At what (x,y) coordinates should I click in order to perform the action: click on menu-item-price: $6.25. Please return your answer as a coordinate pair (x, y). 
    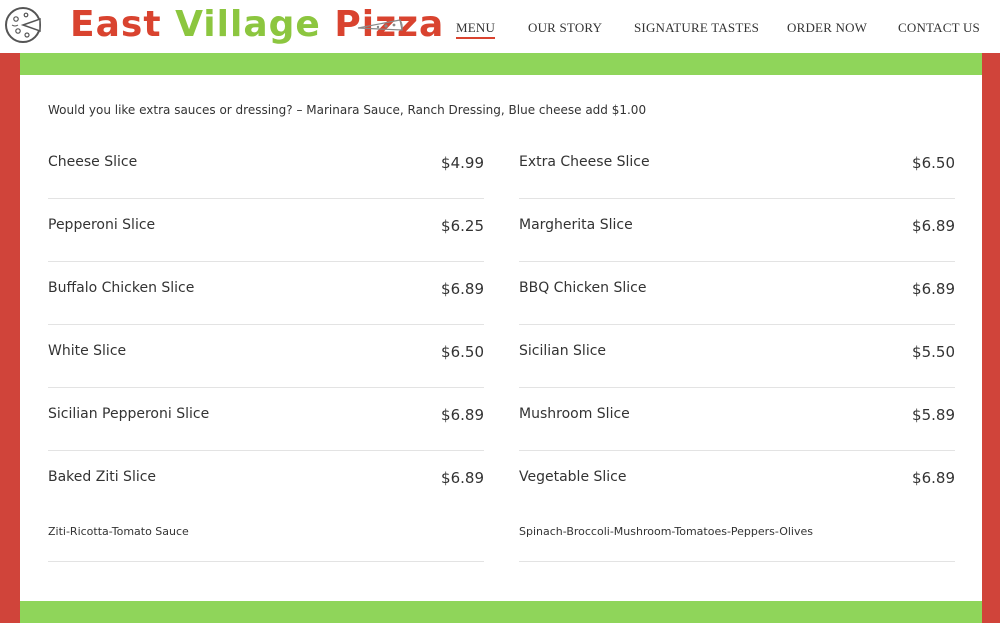
    Looking at the image, I should click on (462, 226).